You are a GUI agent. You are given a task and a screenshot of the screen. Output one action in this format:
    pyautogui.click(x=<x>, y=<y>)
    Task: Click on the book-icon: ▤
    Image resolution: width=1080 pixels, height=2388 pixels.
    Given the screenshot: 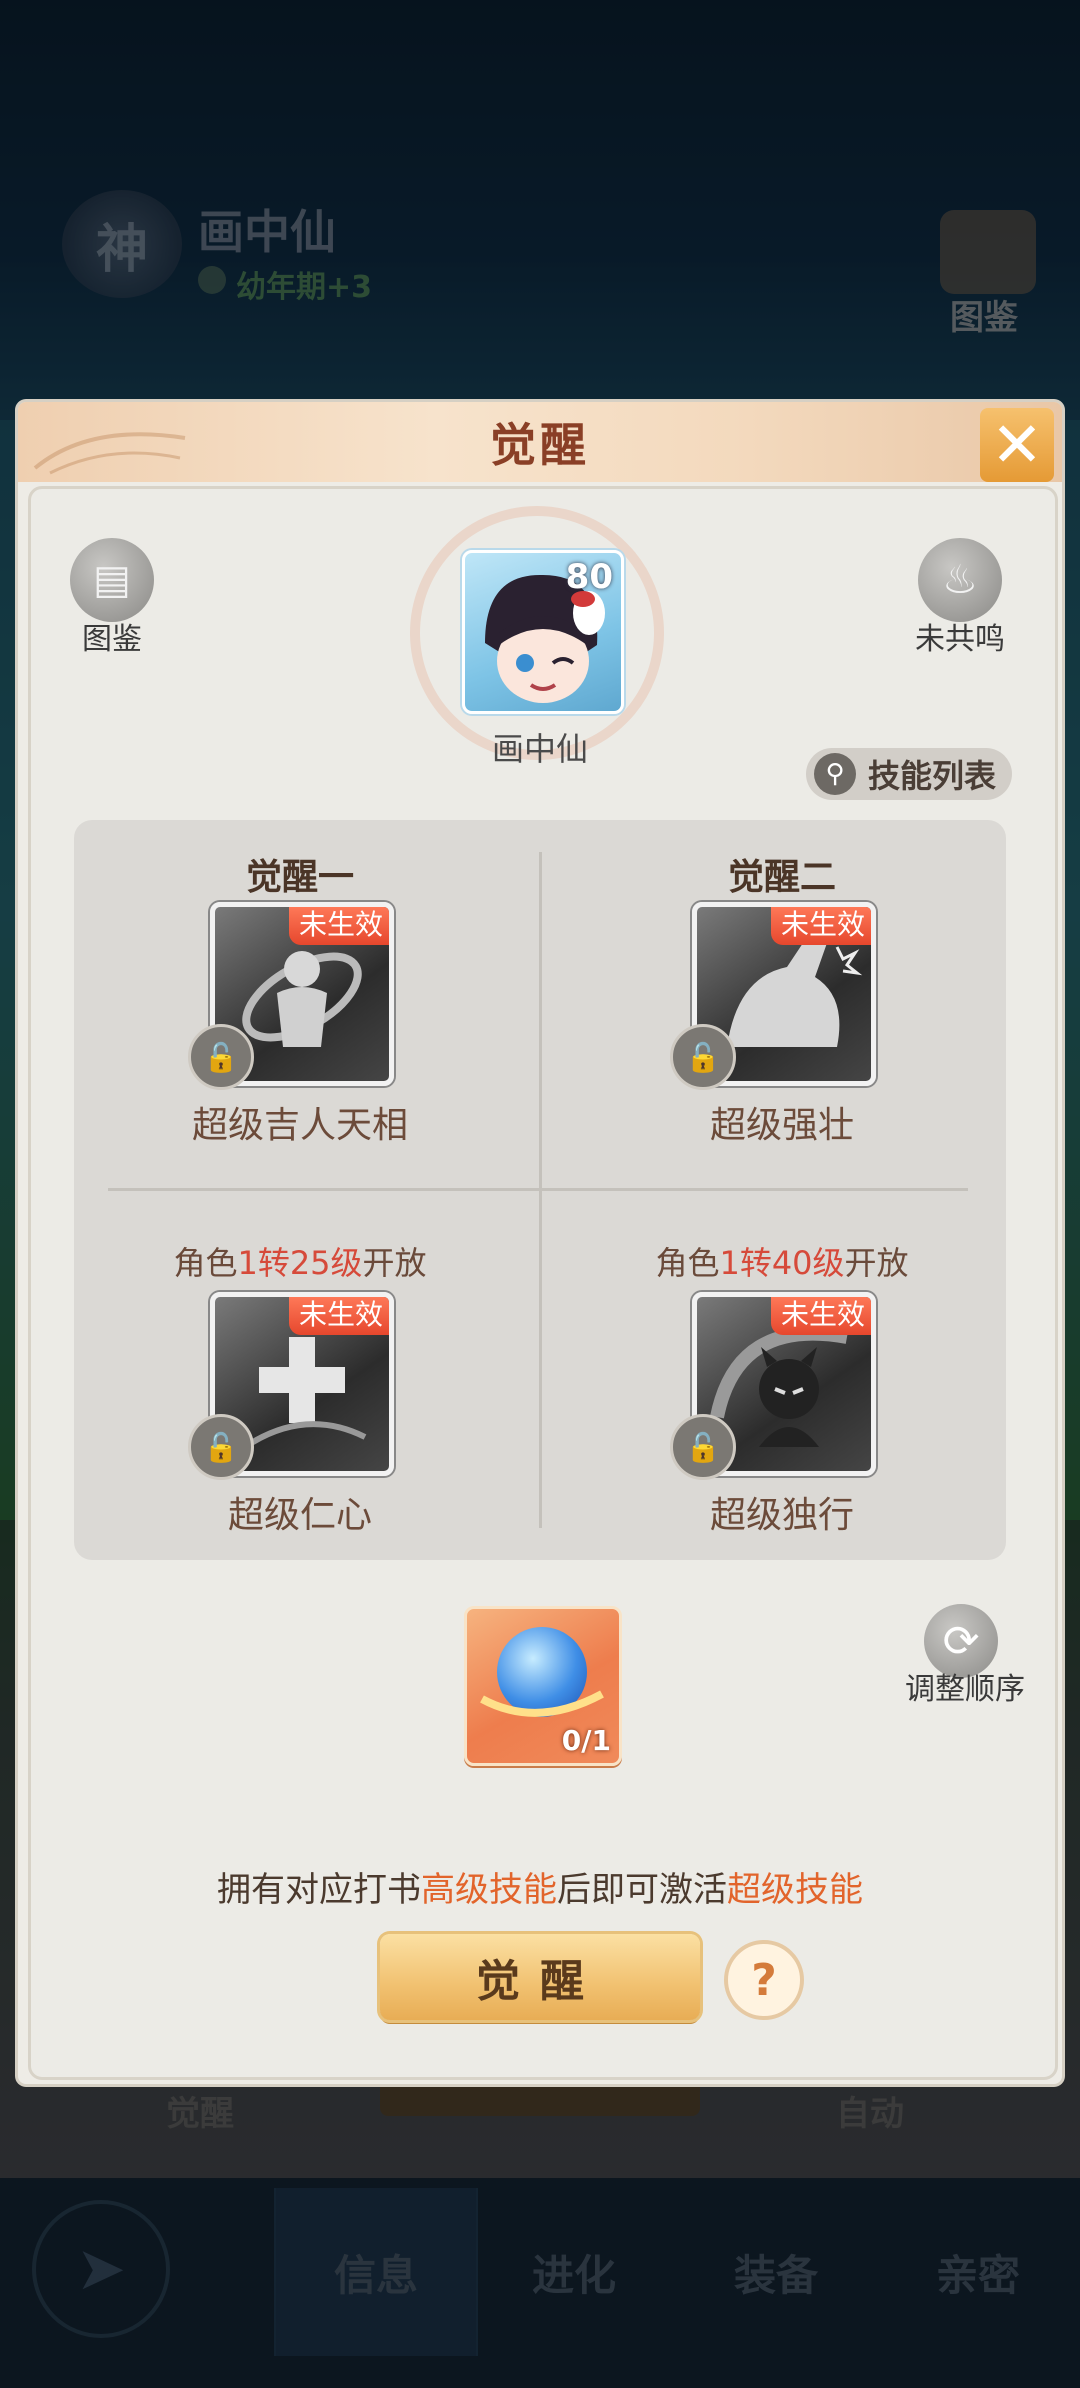 What is the action you would take?
    pyautogui.click(x=112, y=580)
    